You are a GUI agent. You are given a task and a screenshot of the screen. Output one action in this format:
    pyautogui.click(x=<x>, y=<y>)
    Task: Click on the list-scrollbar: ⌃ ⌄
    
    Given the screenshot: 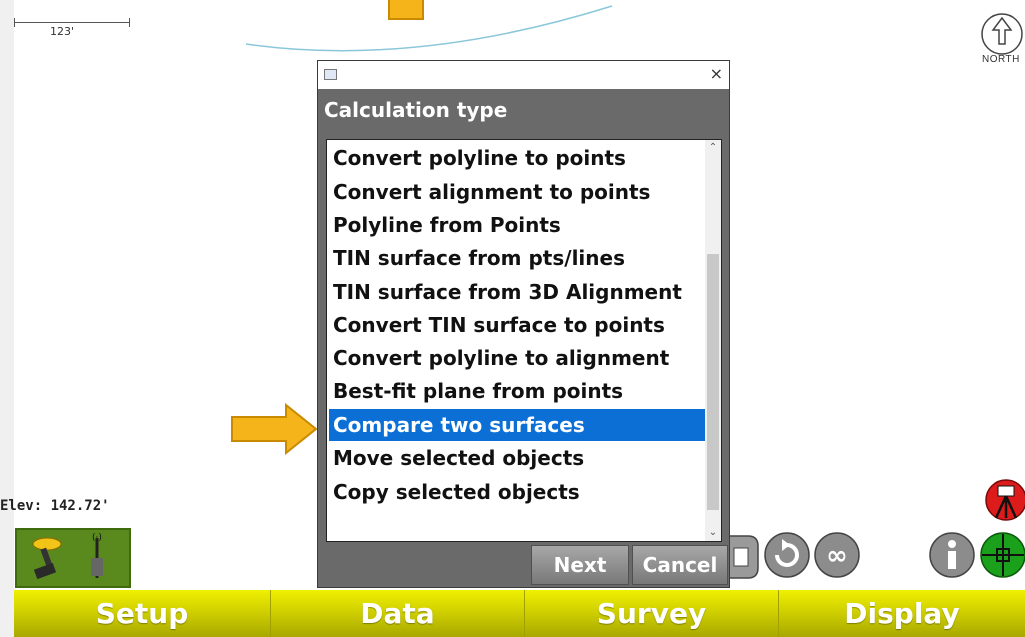 What is the action you would take?
    pyautogui.click(x=713, y=340)
    